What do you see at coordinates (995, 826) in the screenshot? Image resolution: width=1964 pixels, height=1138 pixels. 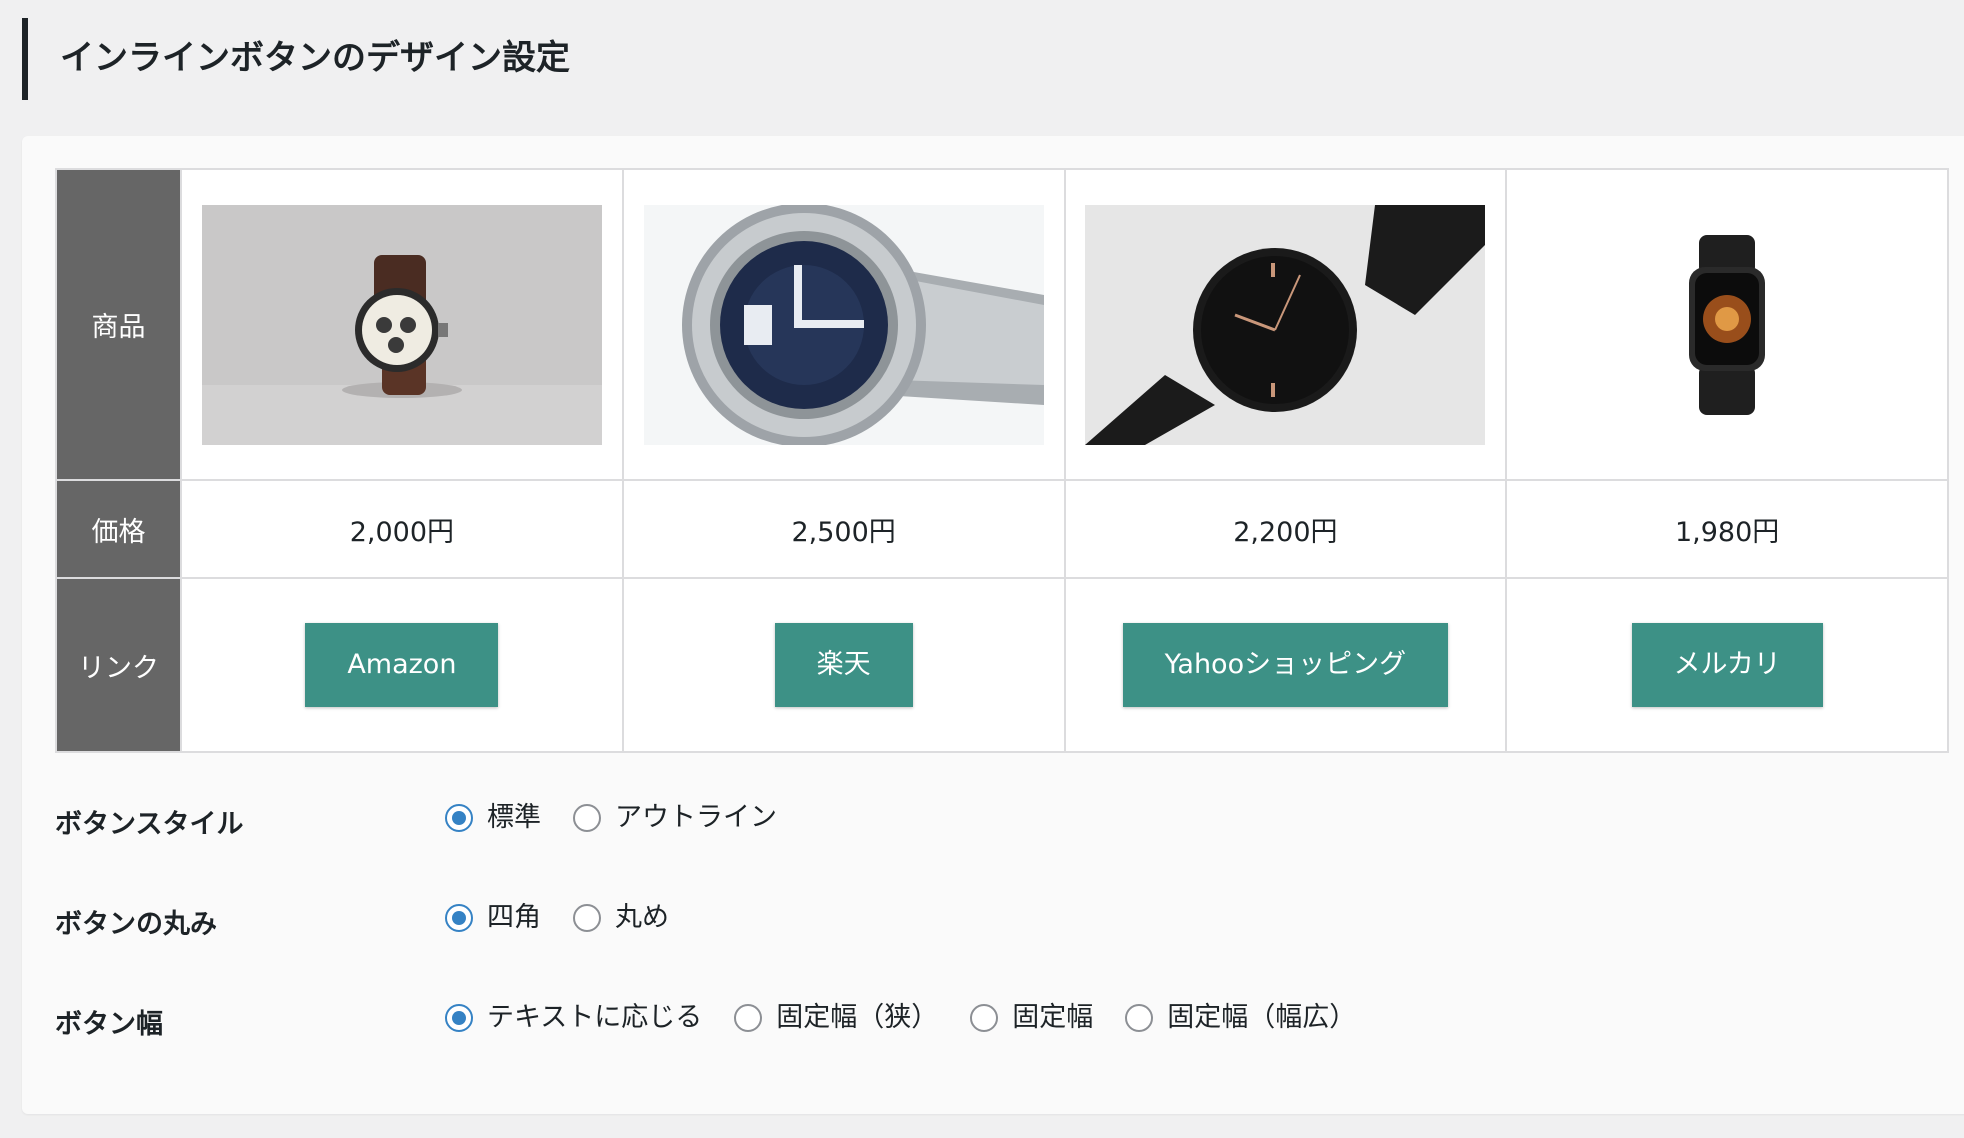 I see `setting-row-button-style: ボタンスタイル 標準 アウトライン` at bounding box center [995, 826].